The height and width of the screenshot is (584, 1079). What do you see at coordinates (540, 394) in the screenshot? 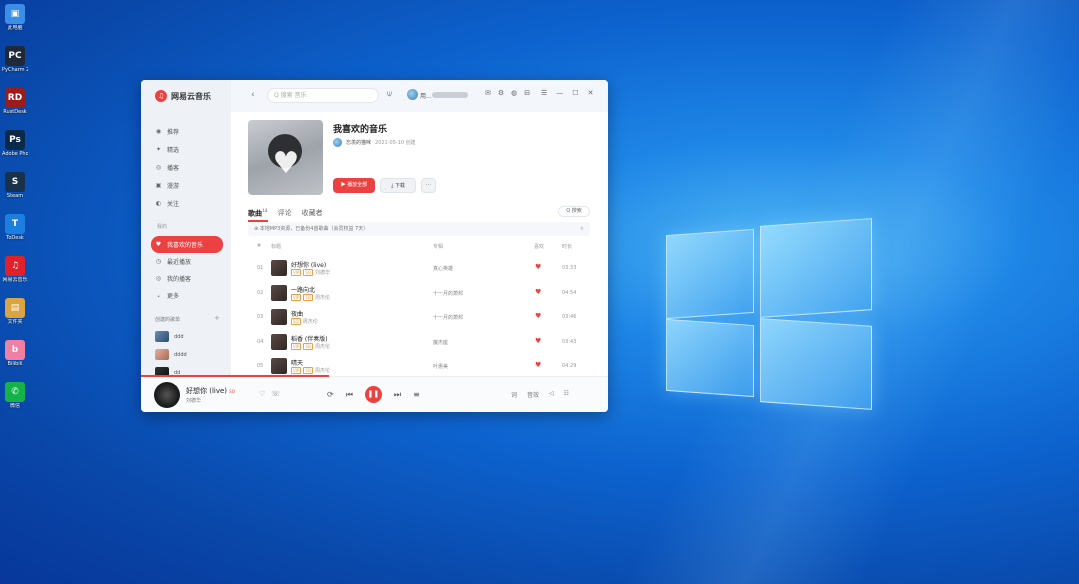
I see `player-right-controls: 词 音效 ◁ ☷` at bounding box center [540, 394].